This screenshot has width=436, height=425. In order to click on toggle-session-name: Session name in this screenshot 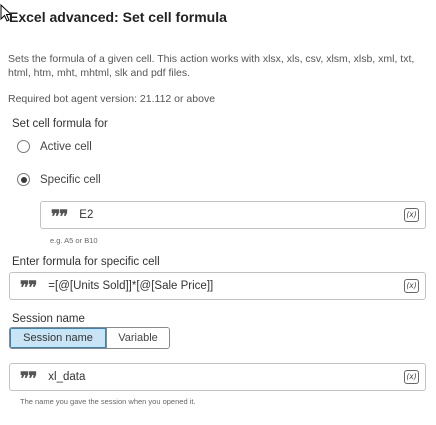, I will do `click(58, 338)`.